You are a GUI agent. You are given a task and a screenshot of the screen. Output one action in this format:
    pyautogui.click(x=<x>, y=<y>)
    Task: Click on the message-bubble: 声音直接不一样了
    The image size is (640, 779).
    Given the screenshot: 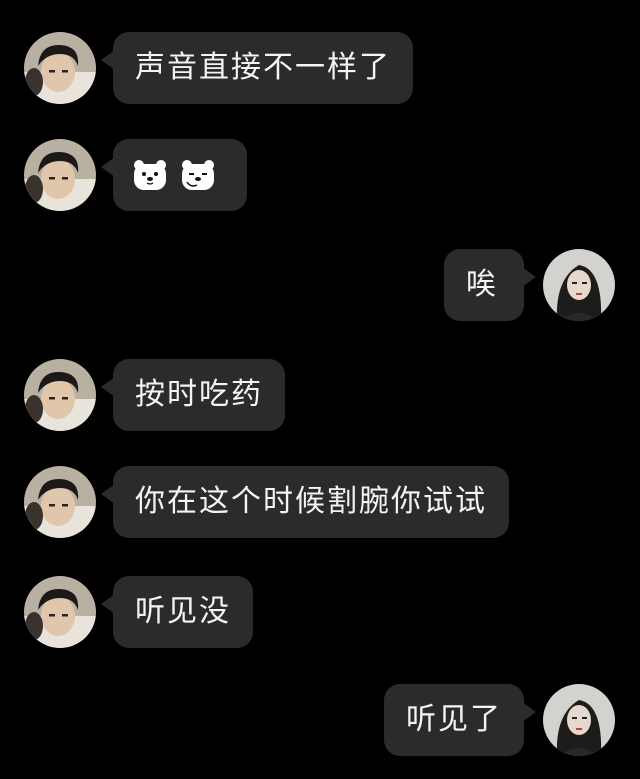 What is the action you would take?
    pyautogui.click(x=257, y=68)
    